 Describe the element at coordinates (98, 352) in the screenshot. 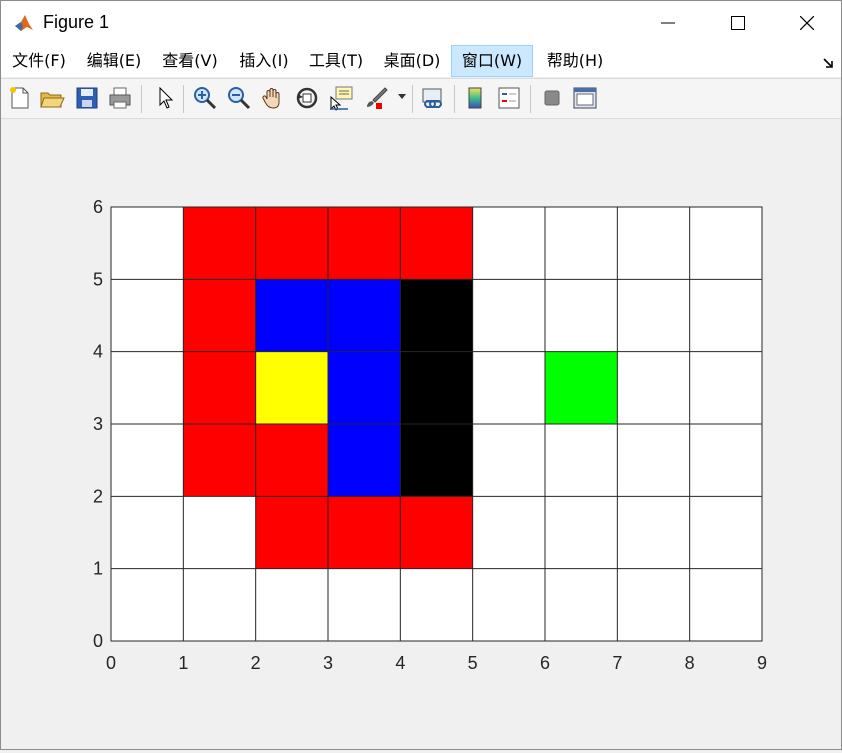

I see `y-tick-label: 4` at that location.